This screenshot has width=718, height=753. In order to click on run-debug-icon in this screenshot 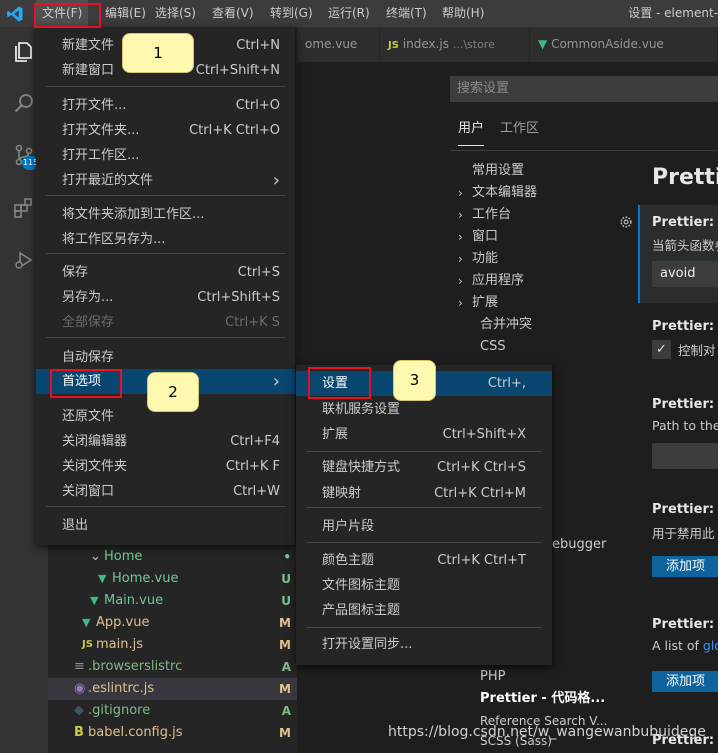, I will do `click(24, 260)`.